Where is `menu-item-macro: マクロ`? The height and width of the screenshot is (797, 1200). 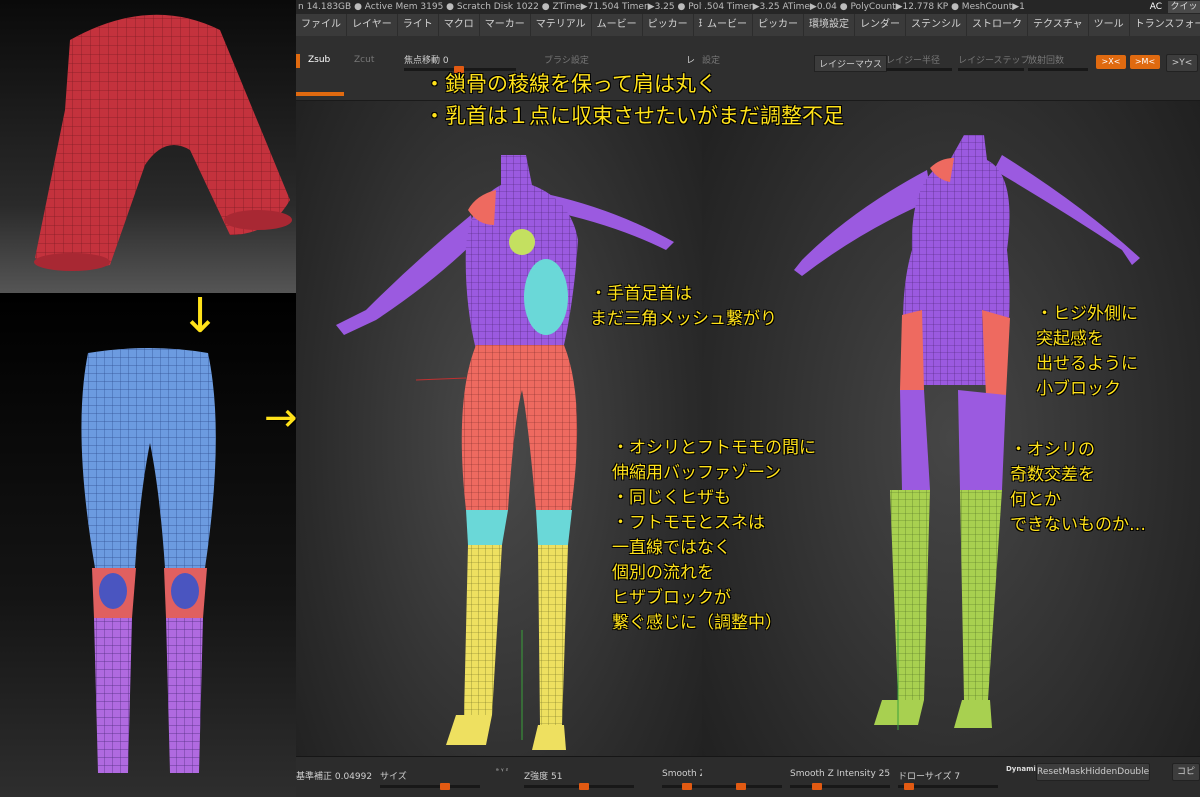
menu-item-macro: マクロ is located at coordinates (459, 25).